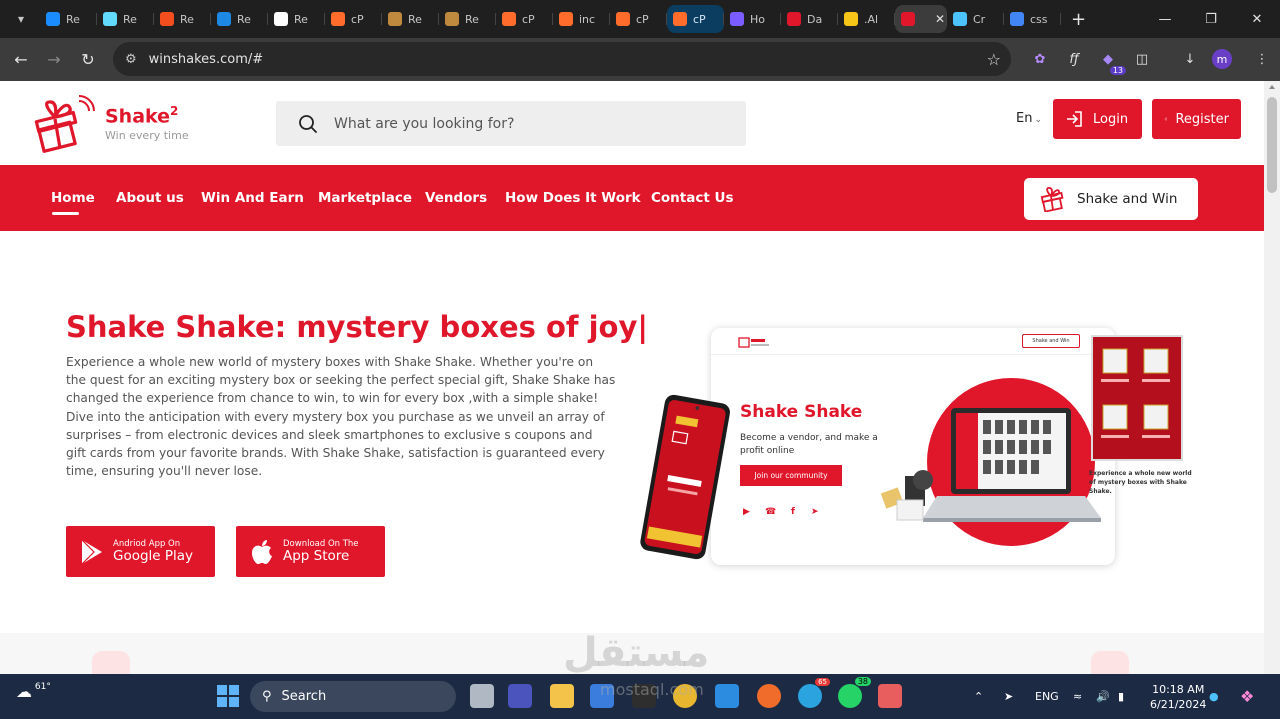 The height and width of the screenshot is (719, 1280). Describe the element at coordinates (960, 19) in the screenshot. I see `globe-icon` at that location.